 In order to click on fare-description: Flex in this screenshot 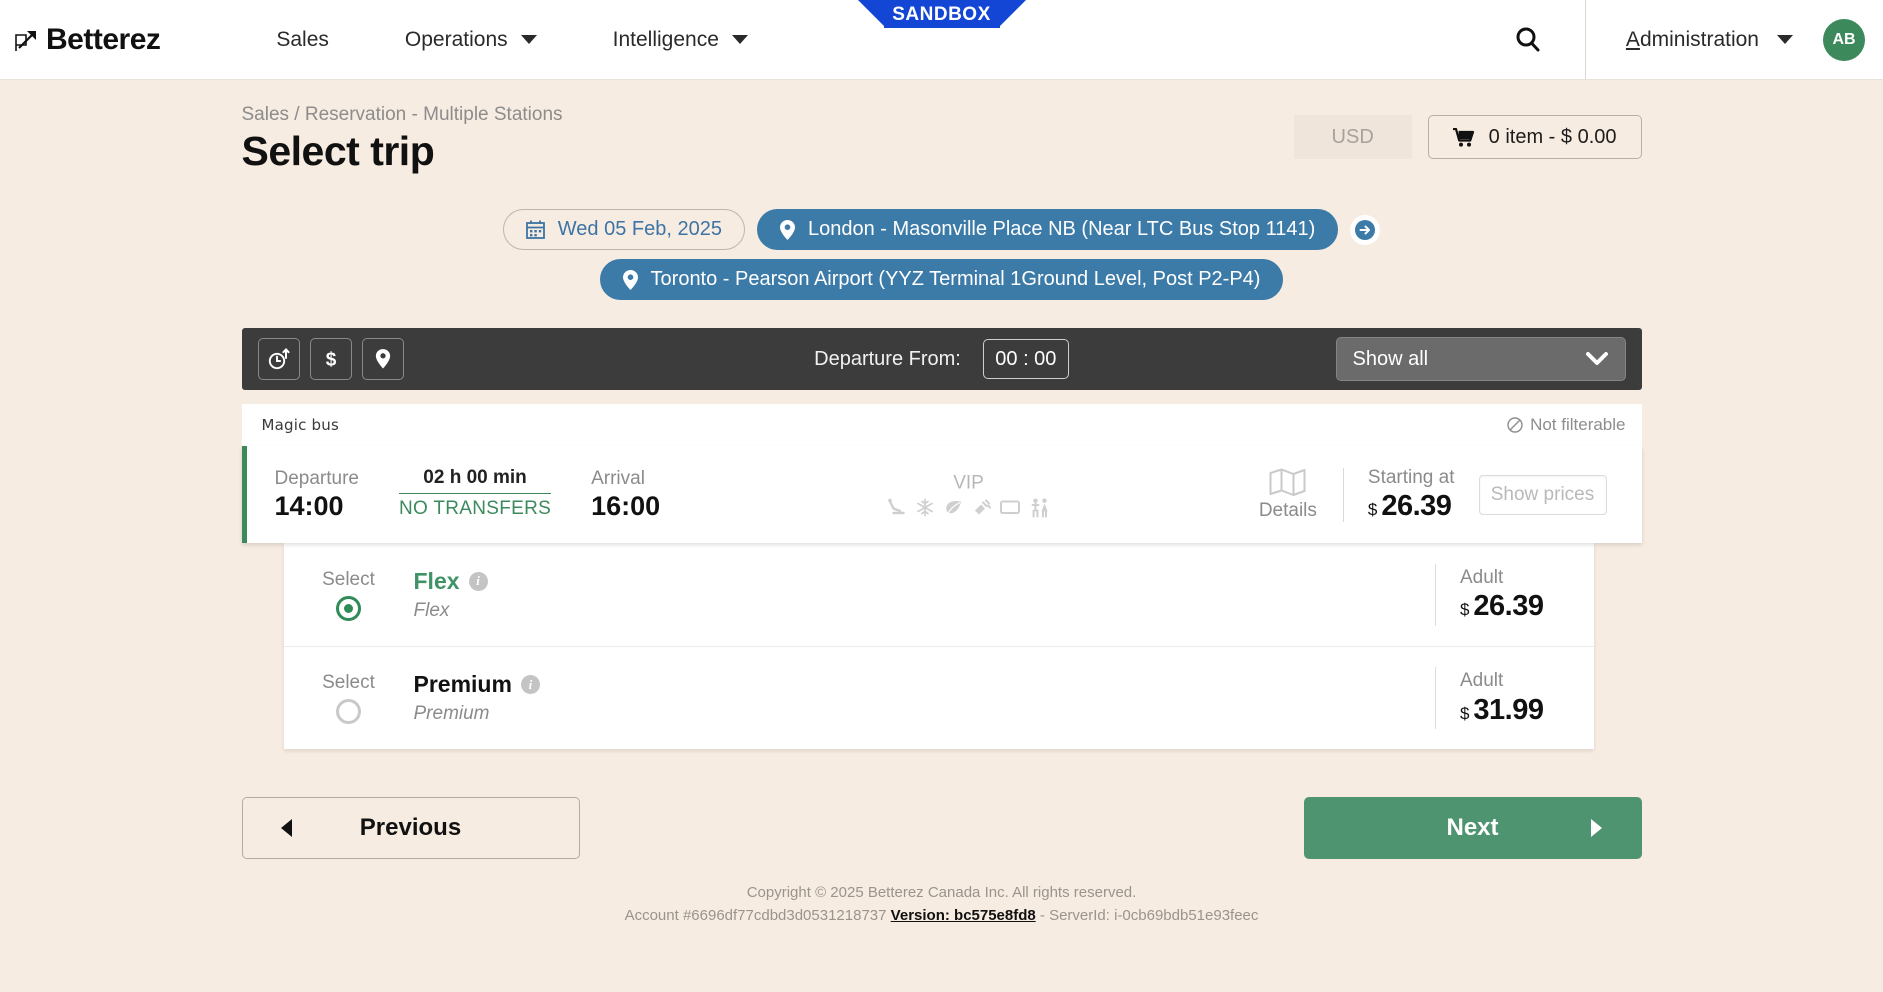, I will do `click(431, 610)`.